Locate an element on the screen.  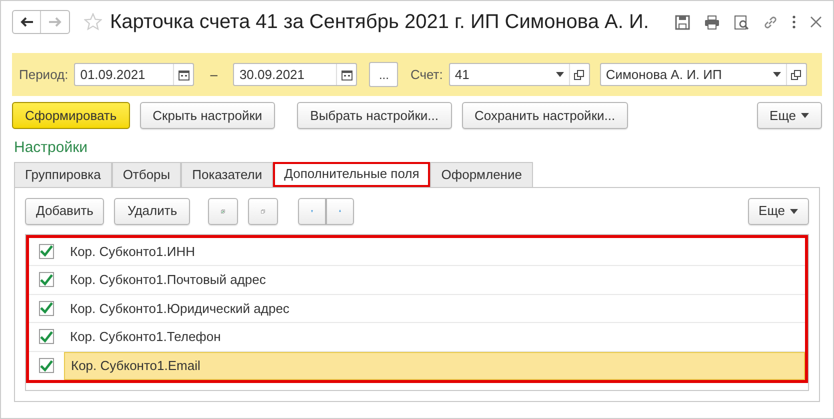
tab: Отборы is located at coordinates (147, 174).